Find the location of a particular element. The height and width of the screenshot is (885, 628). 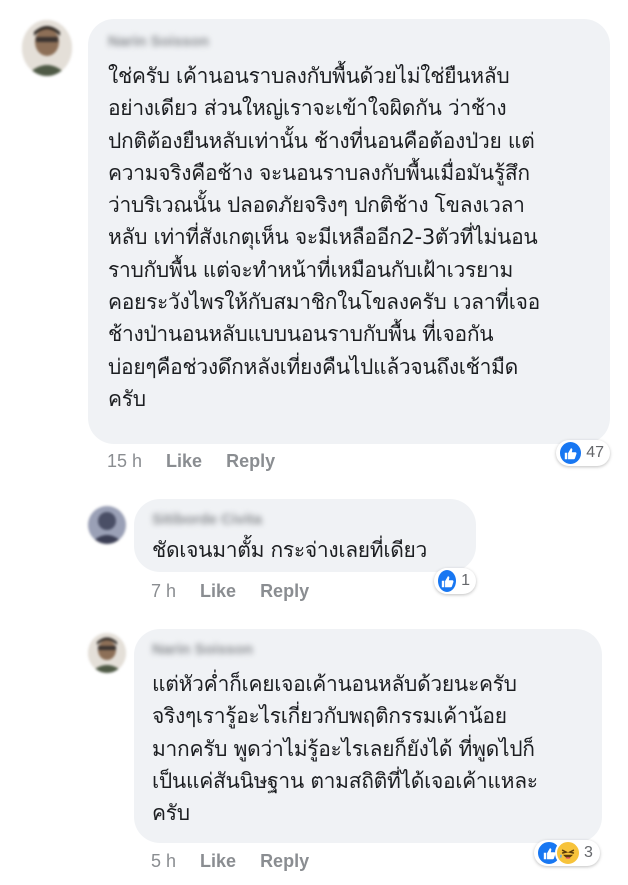

reaction-summary: 1 is located at coordinates (455, 581).